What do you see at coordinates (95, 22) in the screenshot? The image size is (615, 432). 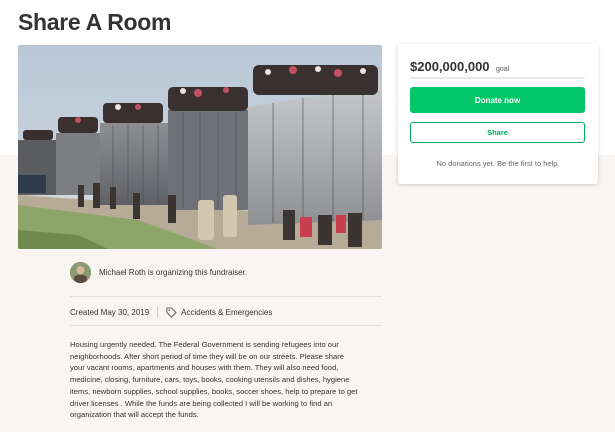 I see `page-title: Share A Room` at bounding box center [95, 22].